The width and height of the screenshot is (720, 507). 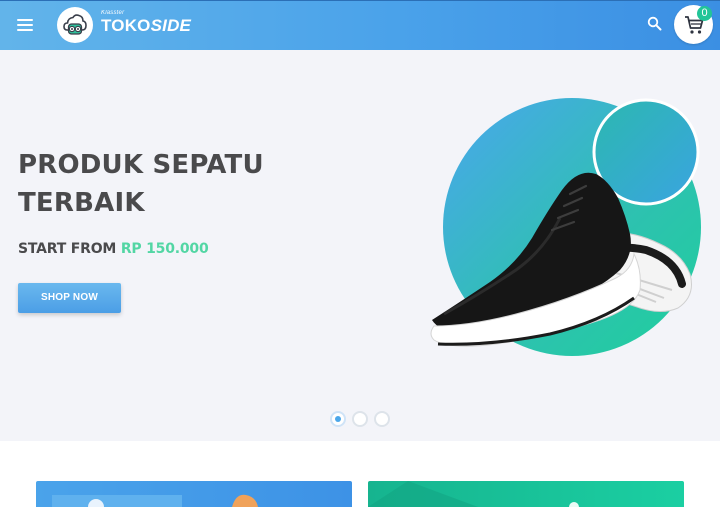 What do you see at coordinates (360, 474) in the screenshot?
I see `promo-cards-section` at bounding box center [360, 474].